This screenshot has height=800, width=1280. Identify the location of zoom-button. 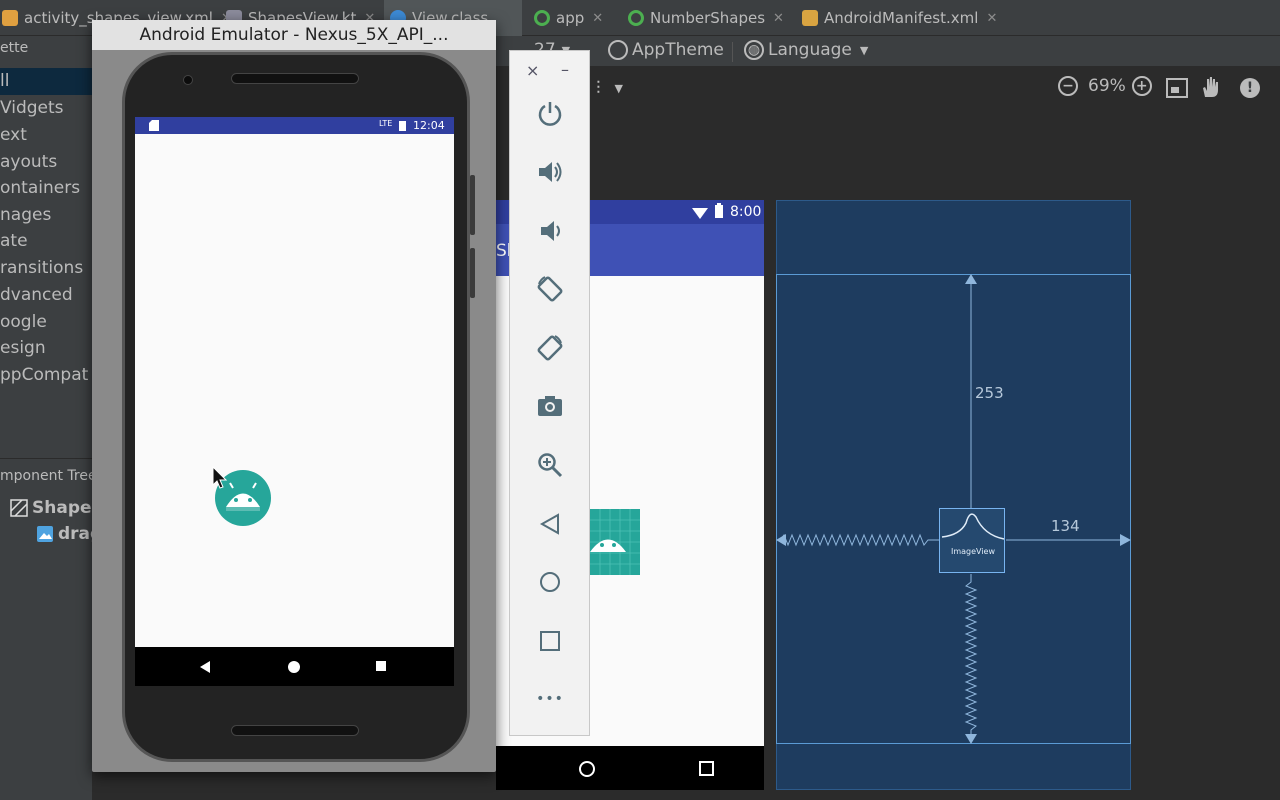
(550, 465).